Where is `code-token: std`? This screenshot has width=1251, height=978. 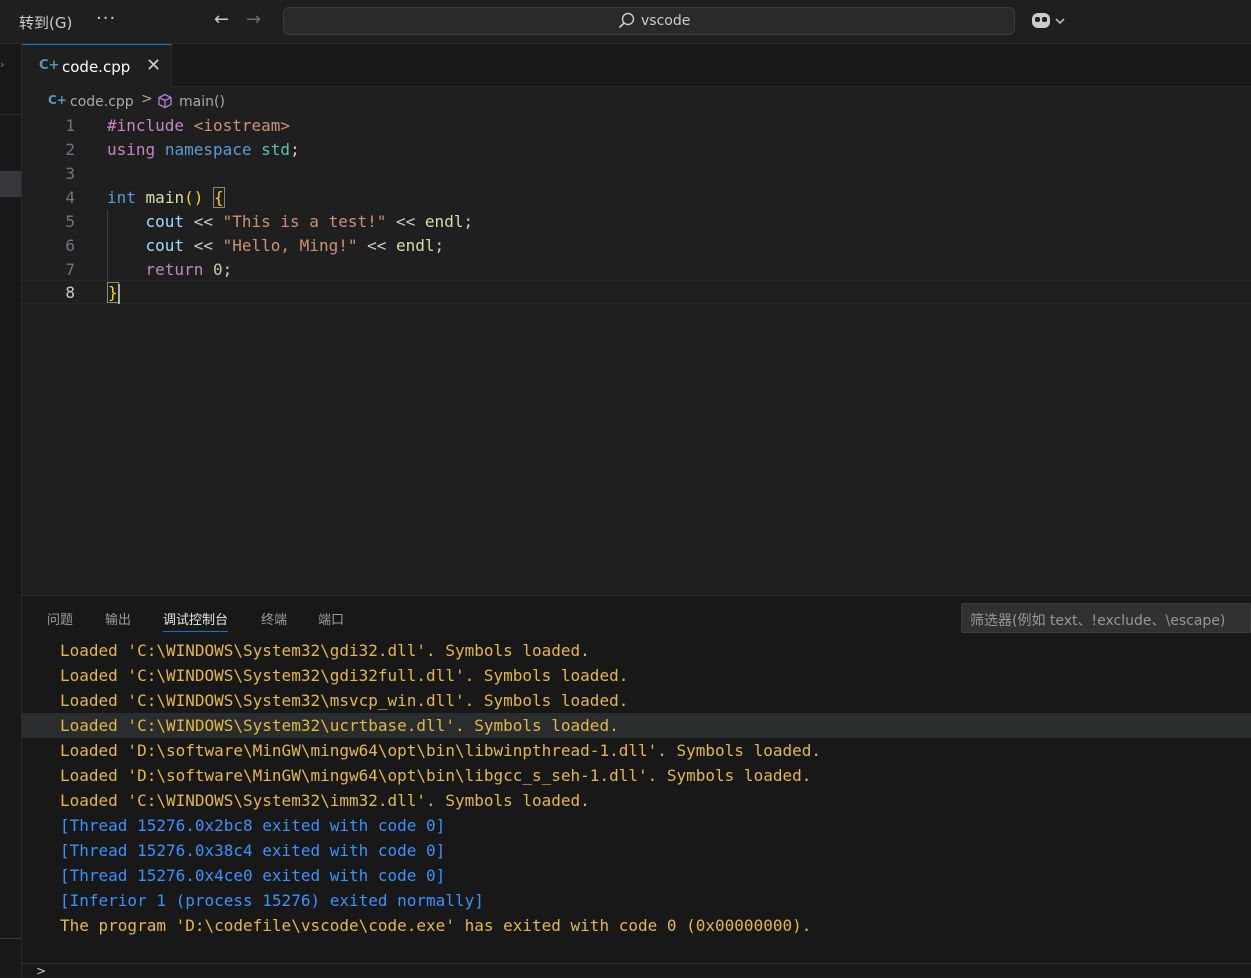 code-token: std is located at coordinates (276, 149).